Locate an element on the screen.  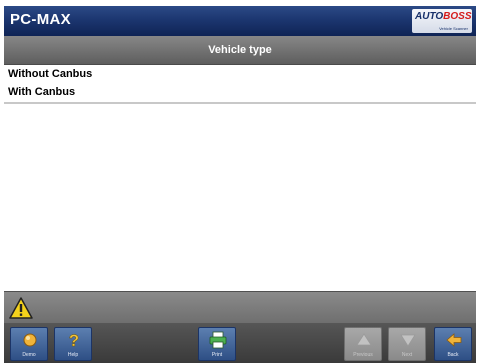
app-title: PC-MAX is located at coordinates (40, 19).